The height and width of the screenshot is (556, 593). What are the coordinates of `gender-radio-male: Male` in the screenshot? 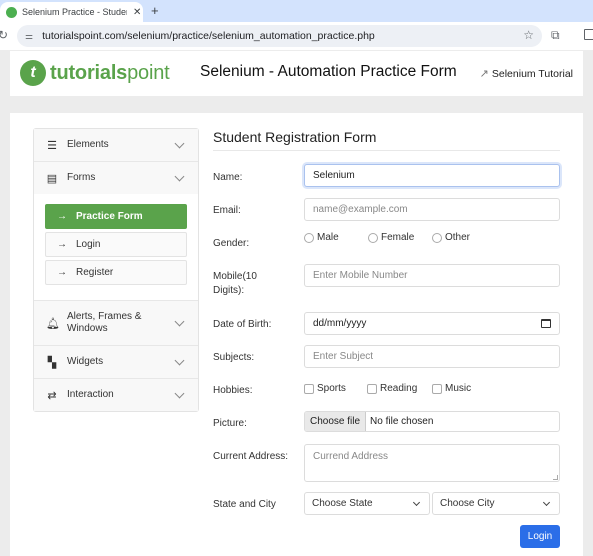 It's located at (321, 237).